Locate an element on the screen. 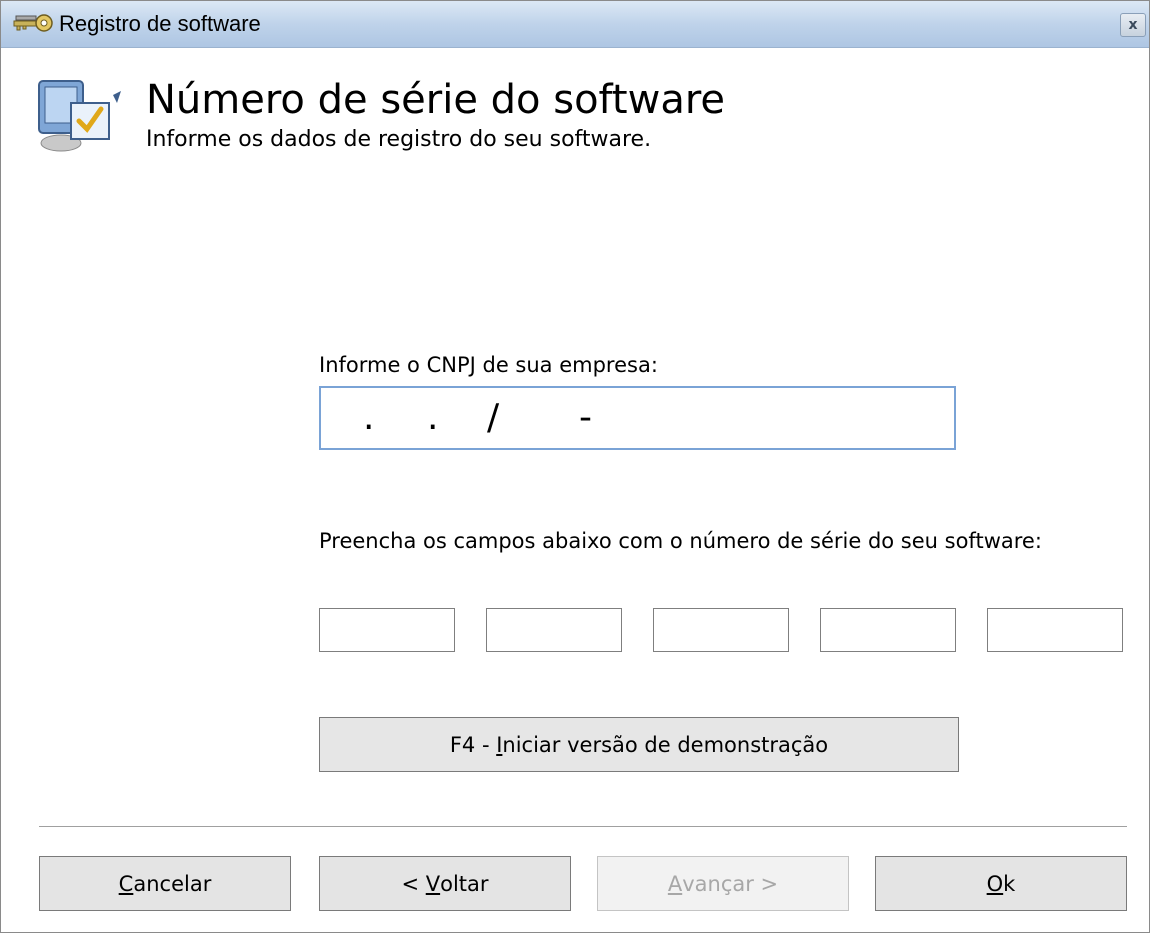 The image size is (1150, 933). ok-label: k is located at coordinates (1009, 883).